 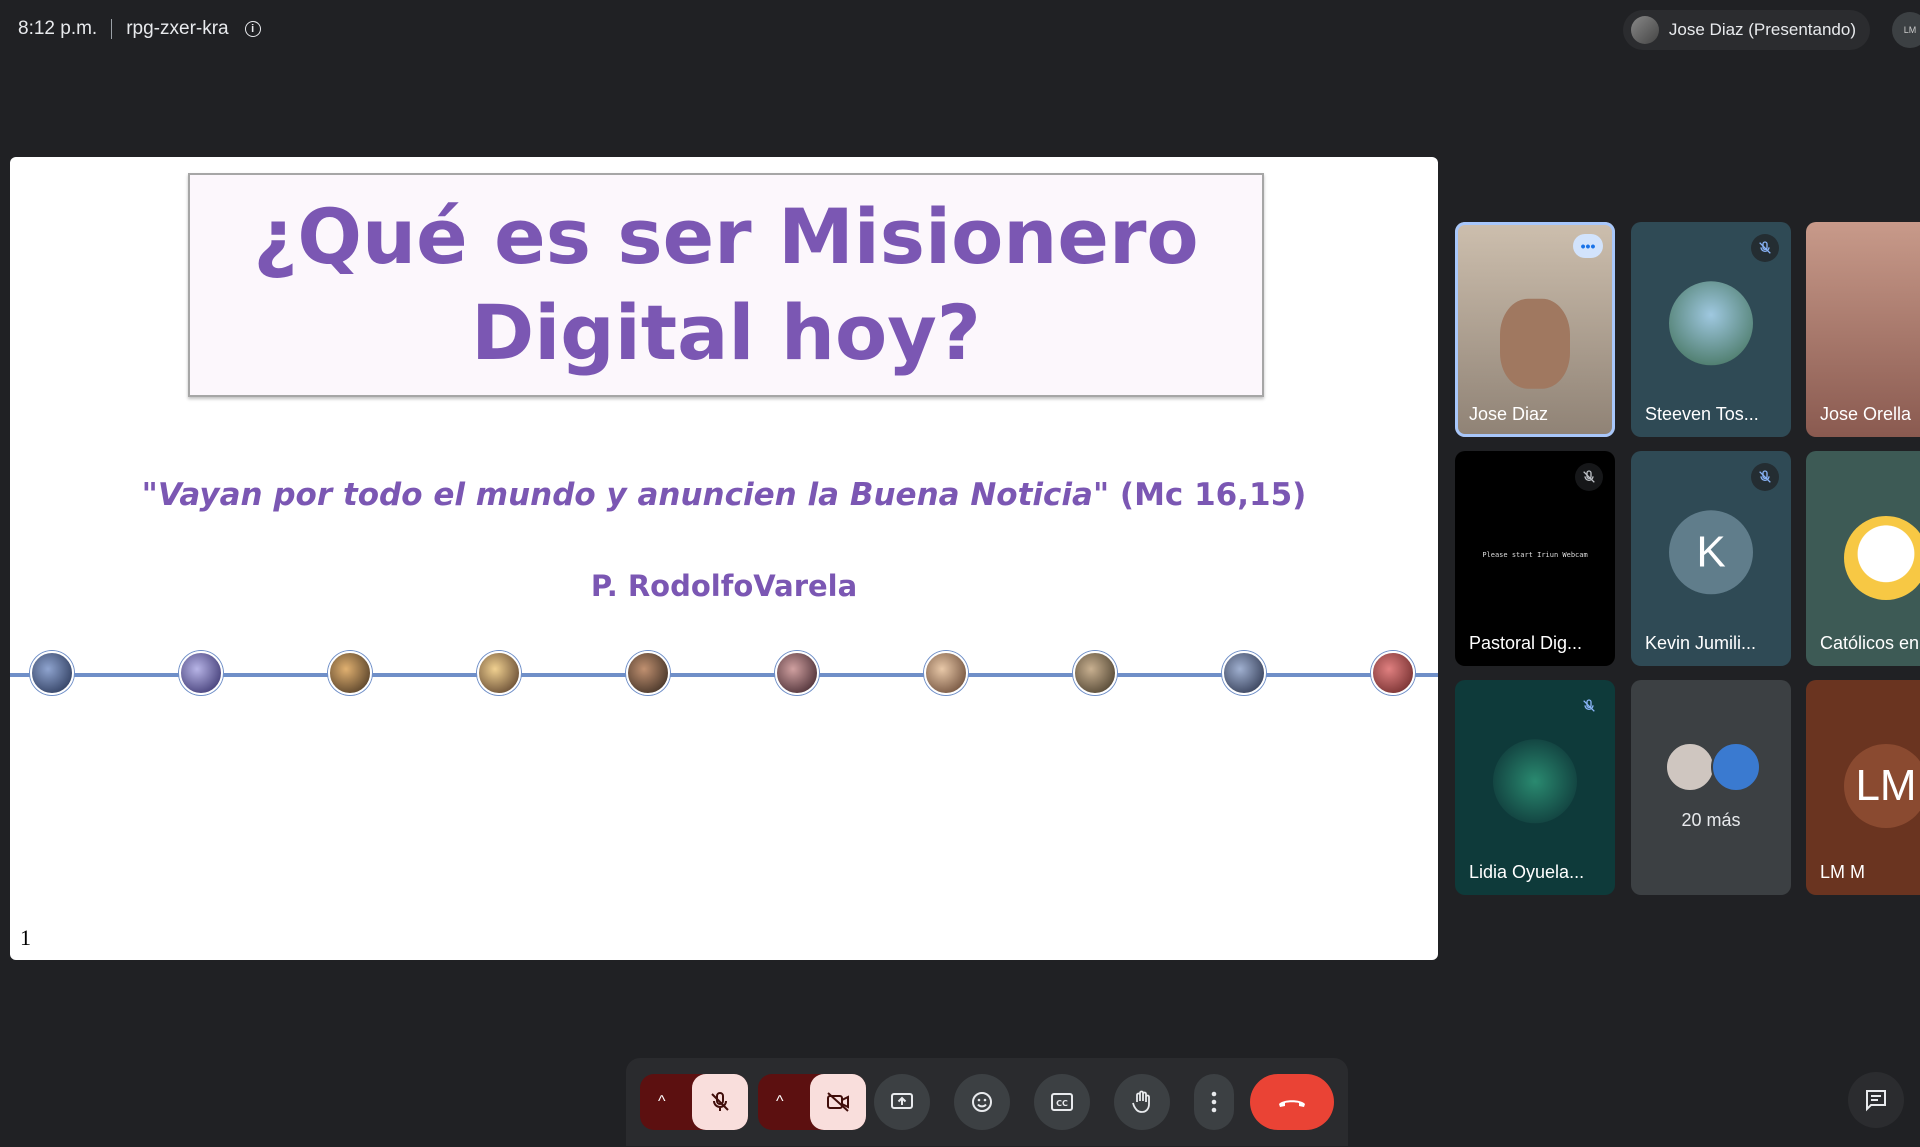 I want to click on emoji-button, so click(x=982, y=1102).